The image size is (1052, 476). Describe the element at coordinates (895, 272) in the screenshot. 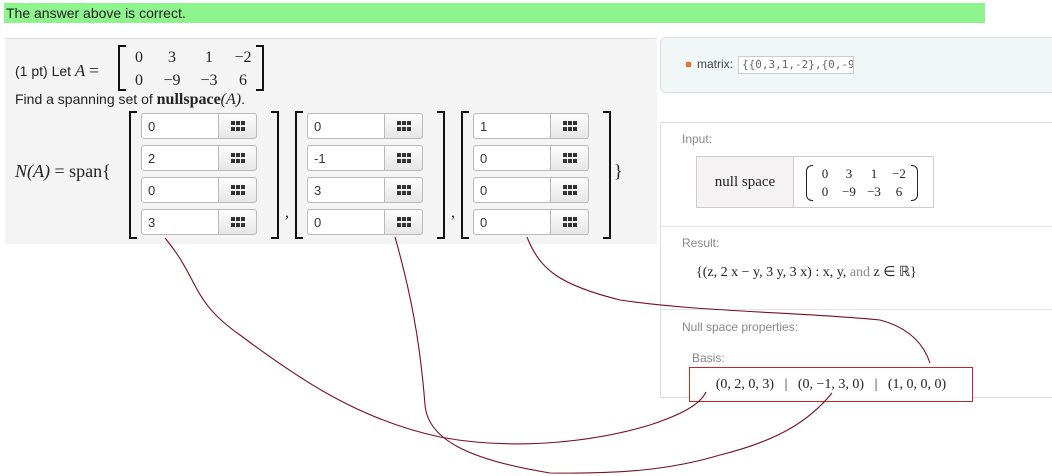

I see `result-tail: z ∈ ℝ}` at that location.